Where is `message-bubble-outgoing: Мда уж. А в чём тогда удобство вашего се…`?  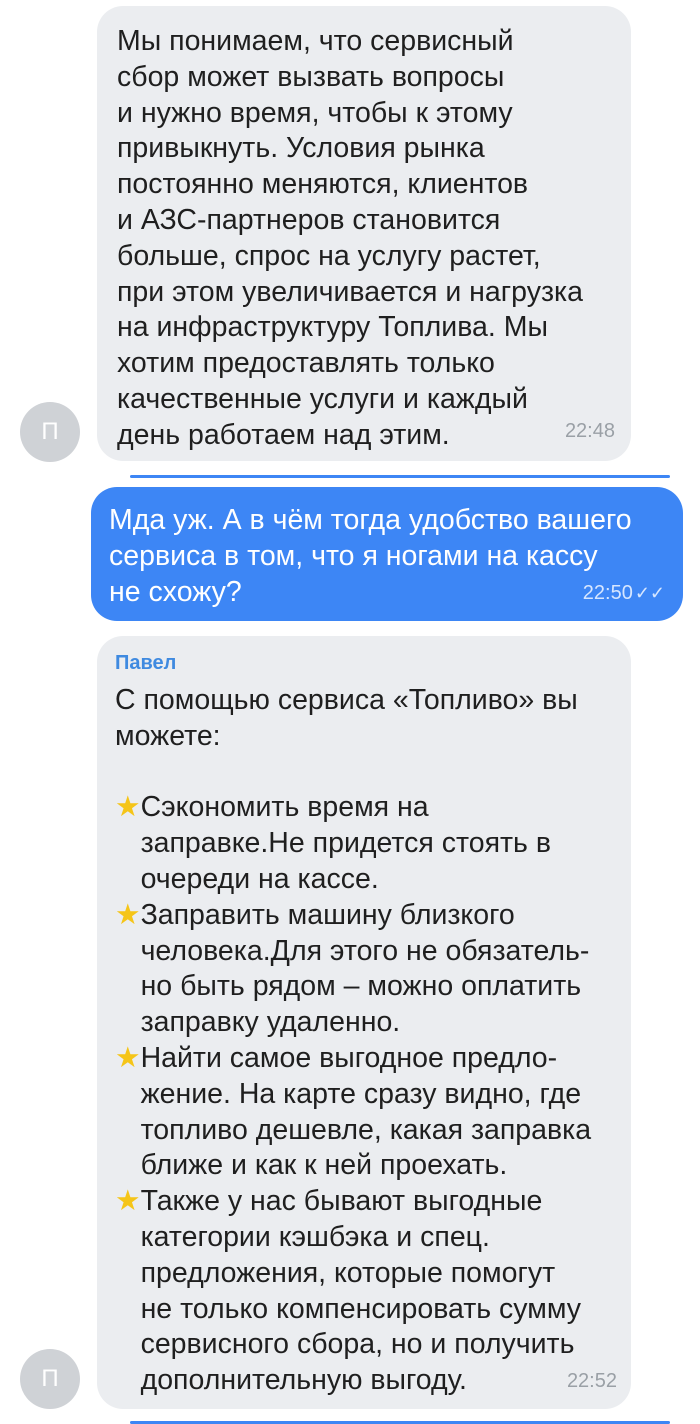 message-bubble-outgoing: Мда уж. А в чём тогда удобство вашего се… is located at coordinates (387, 554).